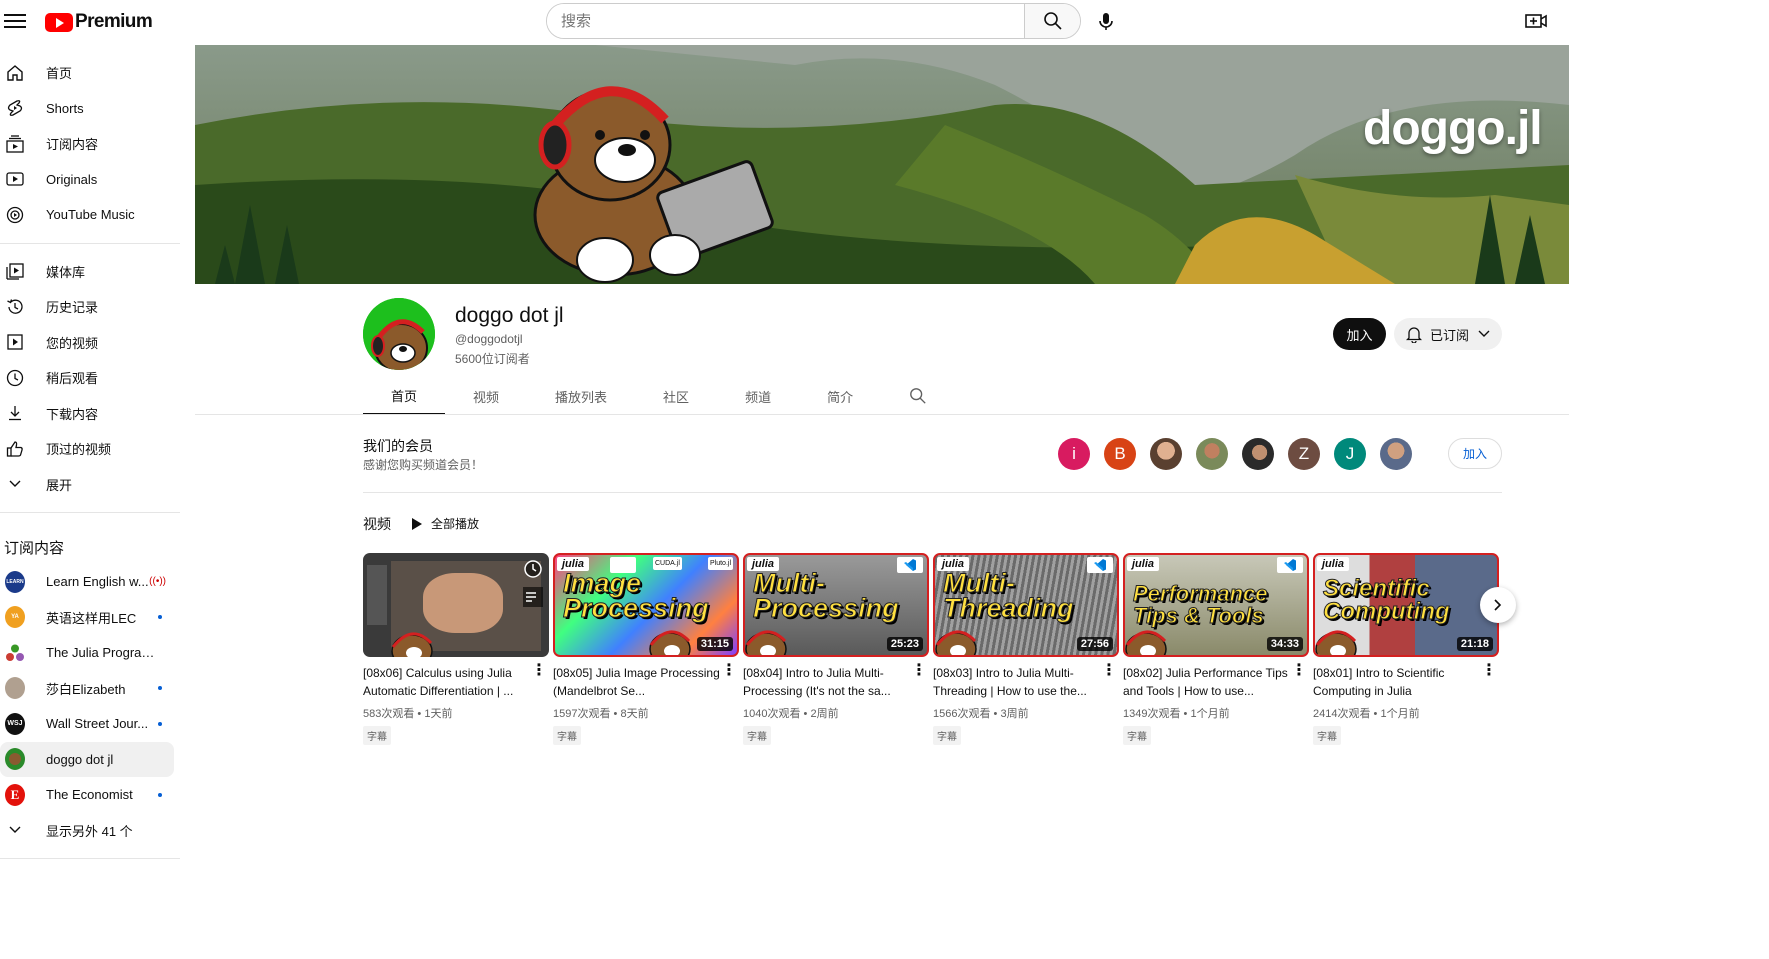 This screenshot has height=959, width=1769. I want to click on sidebar-item-home: 首页, so click(87, 73).